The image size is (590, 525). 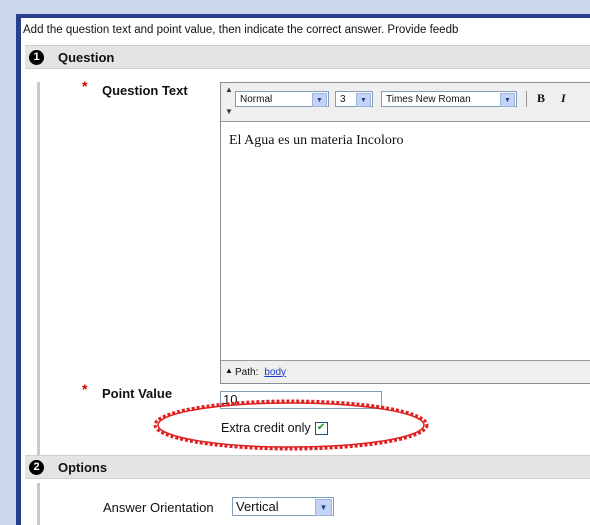 What do you see at coordinates (307, 467) in the screenshot?
I see `section-options-header: 2 Options` at bounding box center [307, 467].